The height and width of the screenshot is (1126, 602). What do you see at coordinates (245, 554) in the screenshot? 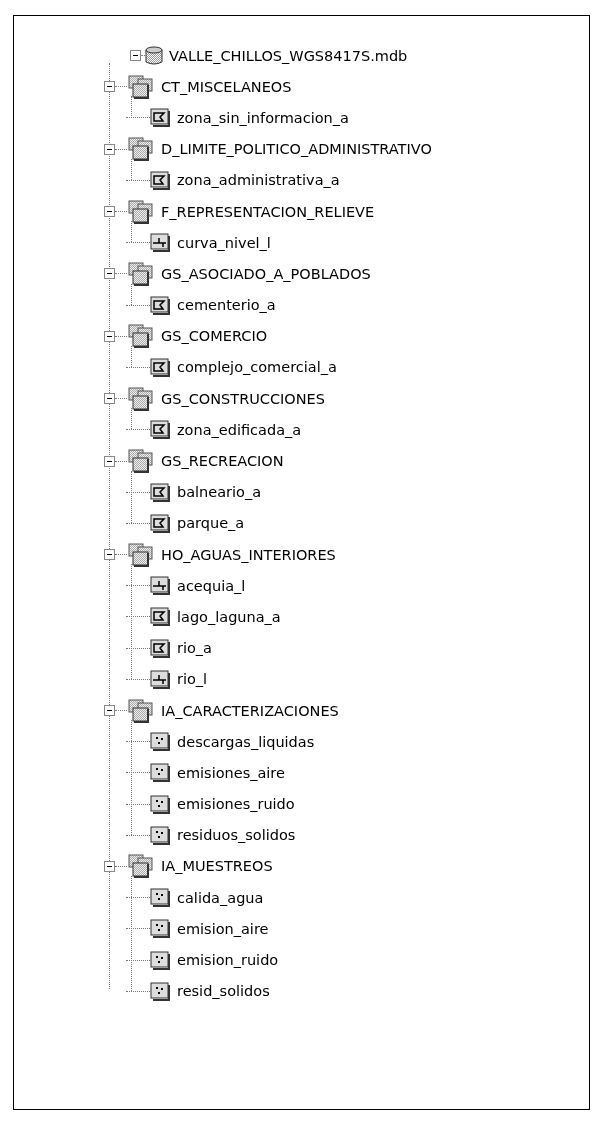
I see `tree-item: HO_AGUAS_INTERIORES` at bounding box center [245, 554].